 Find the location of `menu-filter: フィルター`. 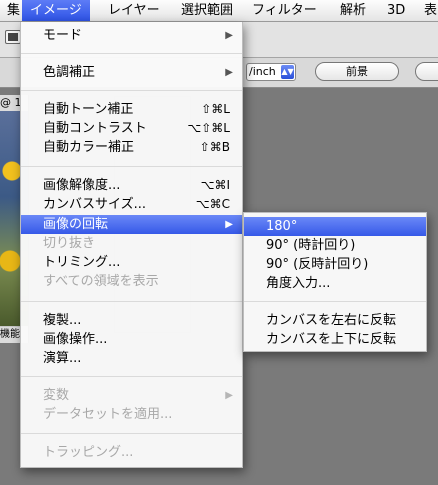

menu-filter: フィルター is located at coordinates (284, 10).